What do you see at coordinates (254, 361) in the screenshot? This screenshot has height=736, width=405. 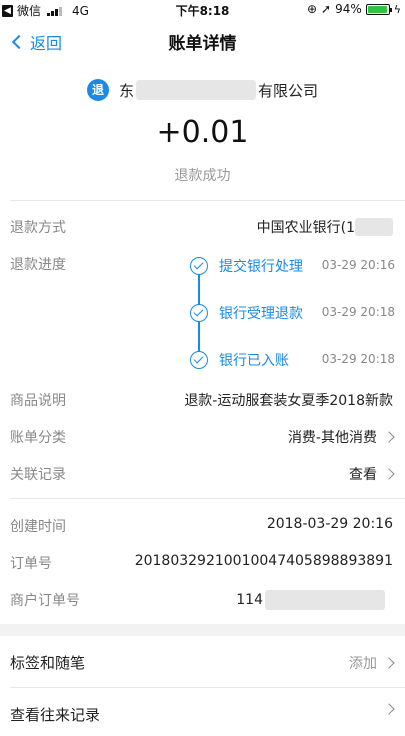 I see `timeline-step-label: 银行已入账` at bounding box center [254, 361].